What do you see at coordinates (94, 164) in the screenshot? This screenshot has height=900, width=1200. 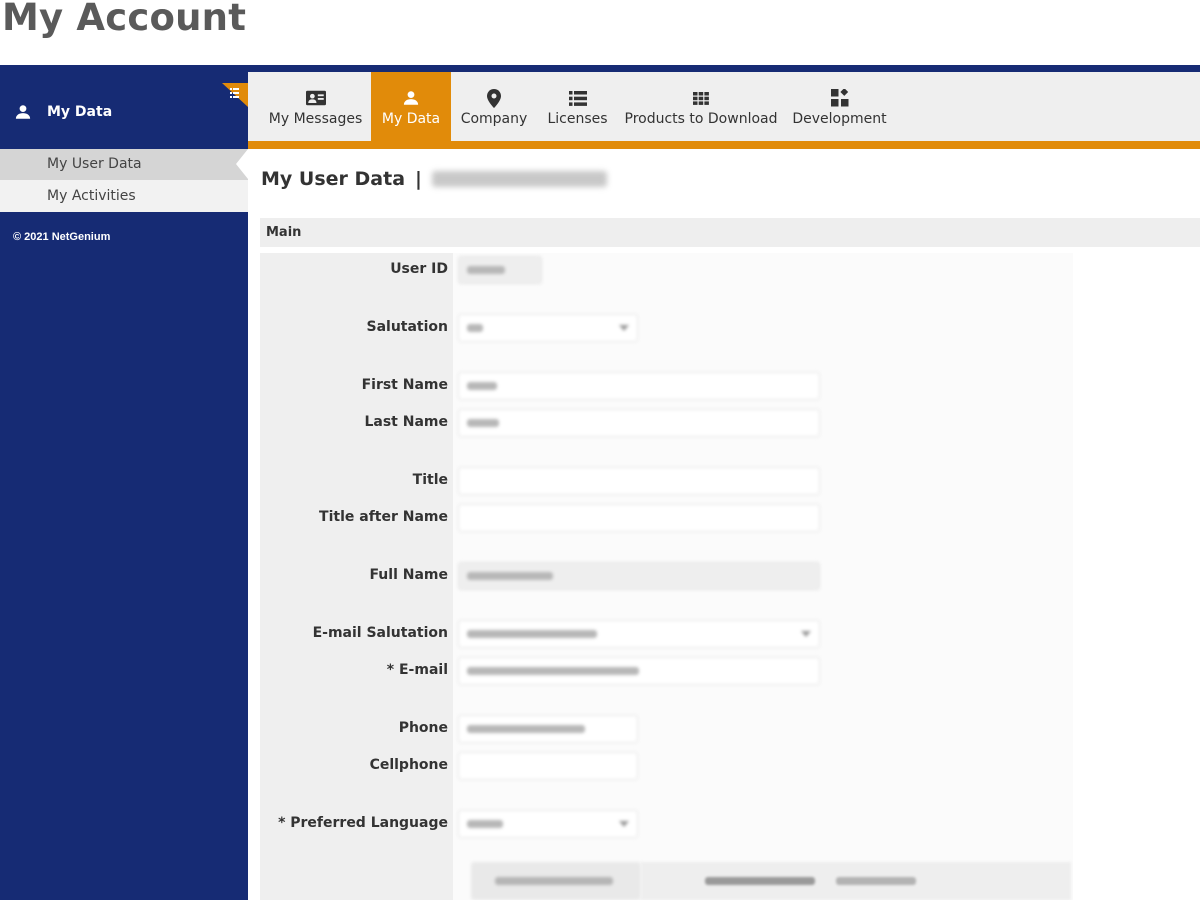 I see `sidebar-item-label: My User Data` at bounding box center [94, 164].